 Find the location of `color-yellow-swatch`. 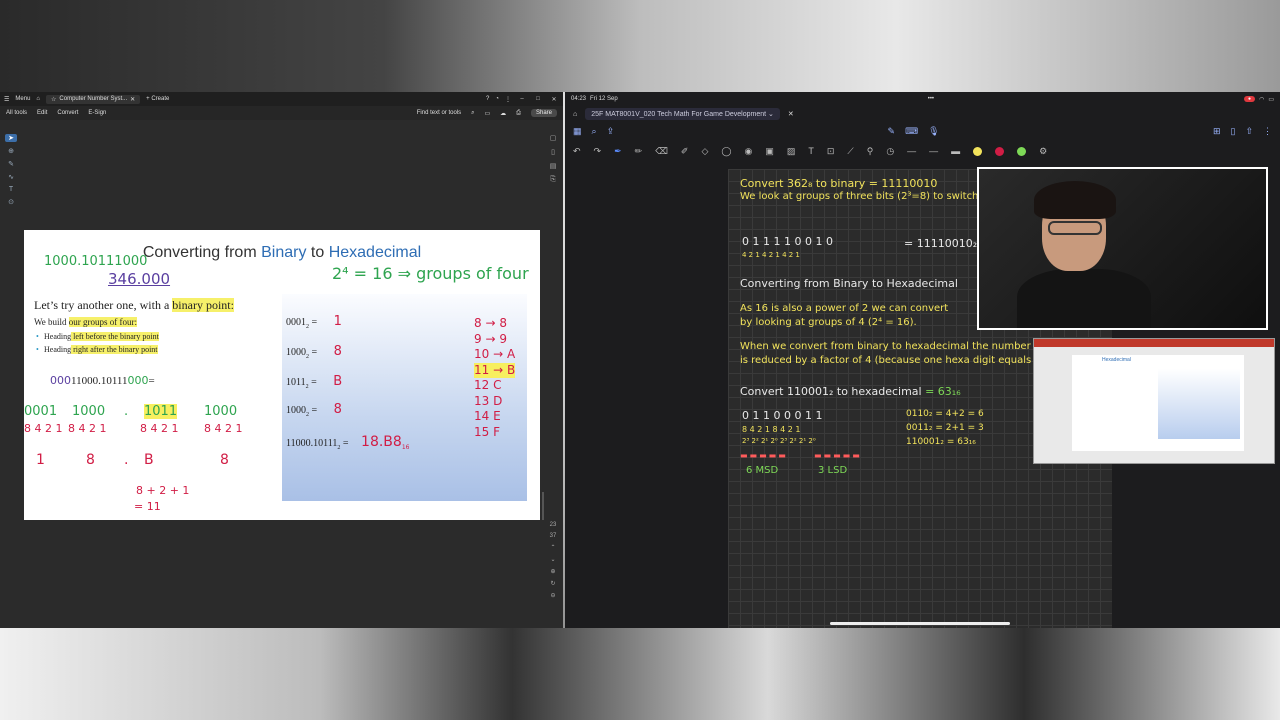

color-yellow-swatch is located at coordinates (978, 151).